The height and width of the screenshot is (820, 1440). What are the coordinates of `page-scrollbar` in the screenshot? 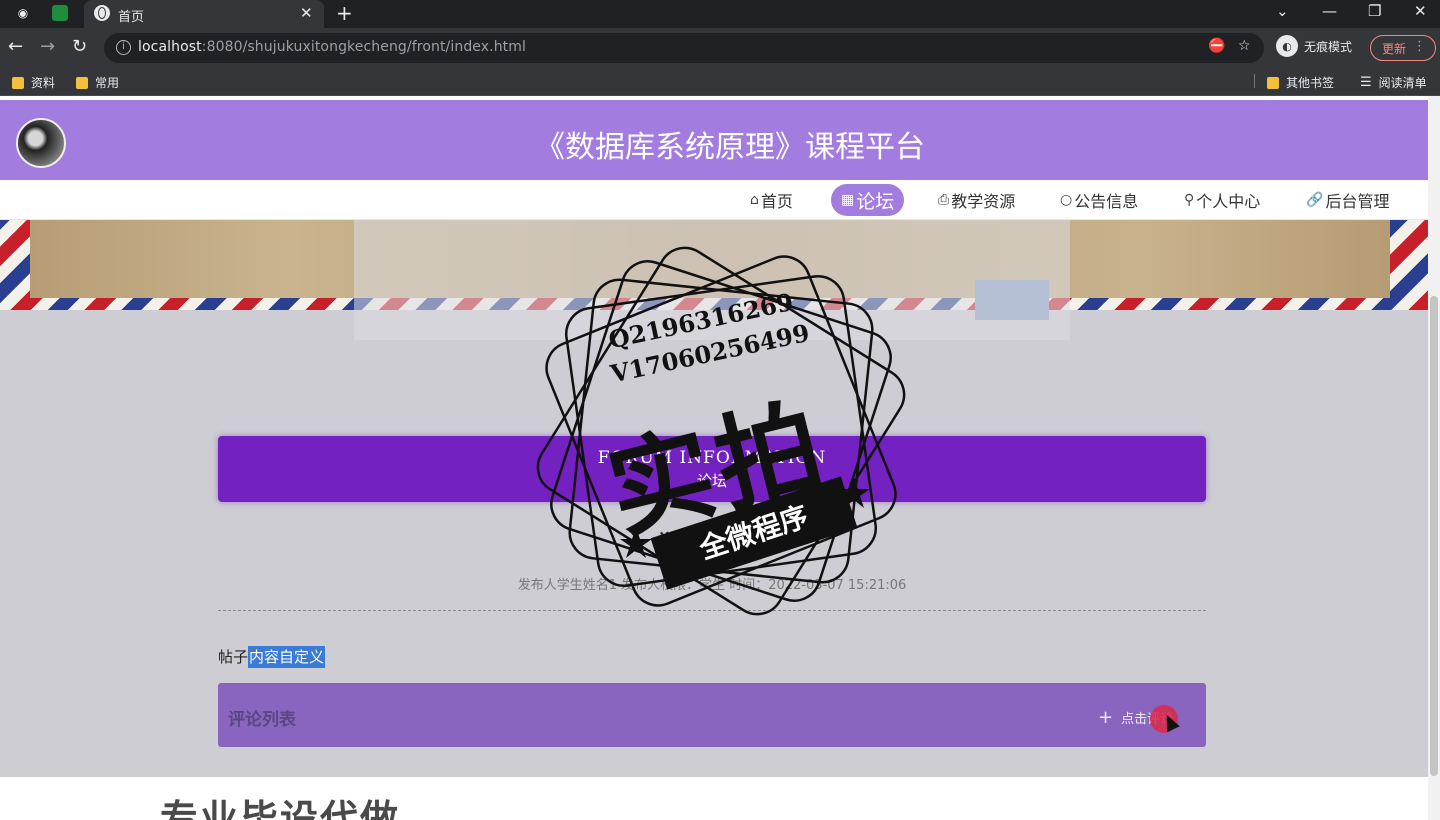 It's located at (1434, 458).